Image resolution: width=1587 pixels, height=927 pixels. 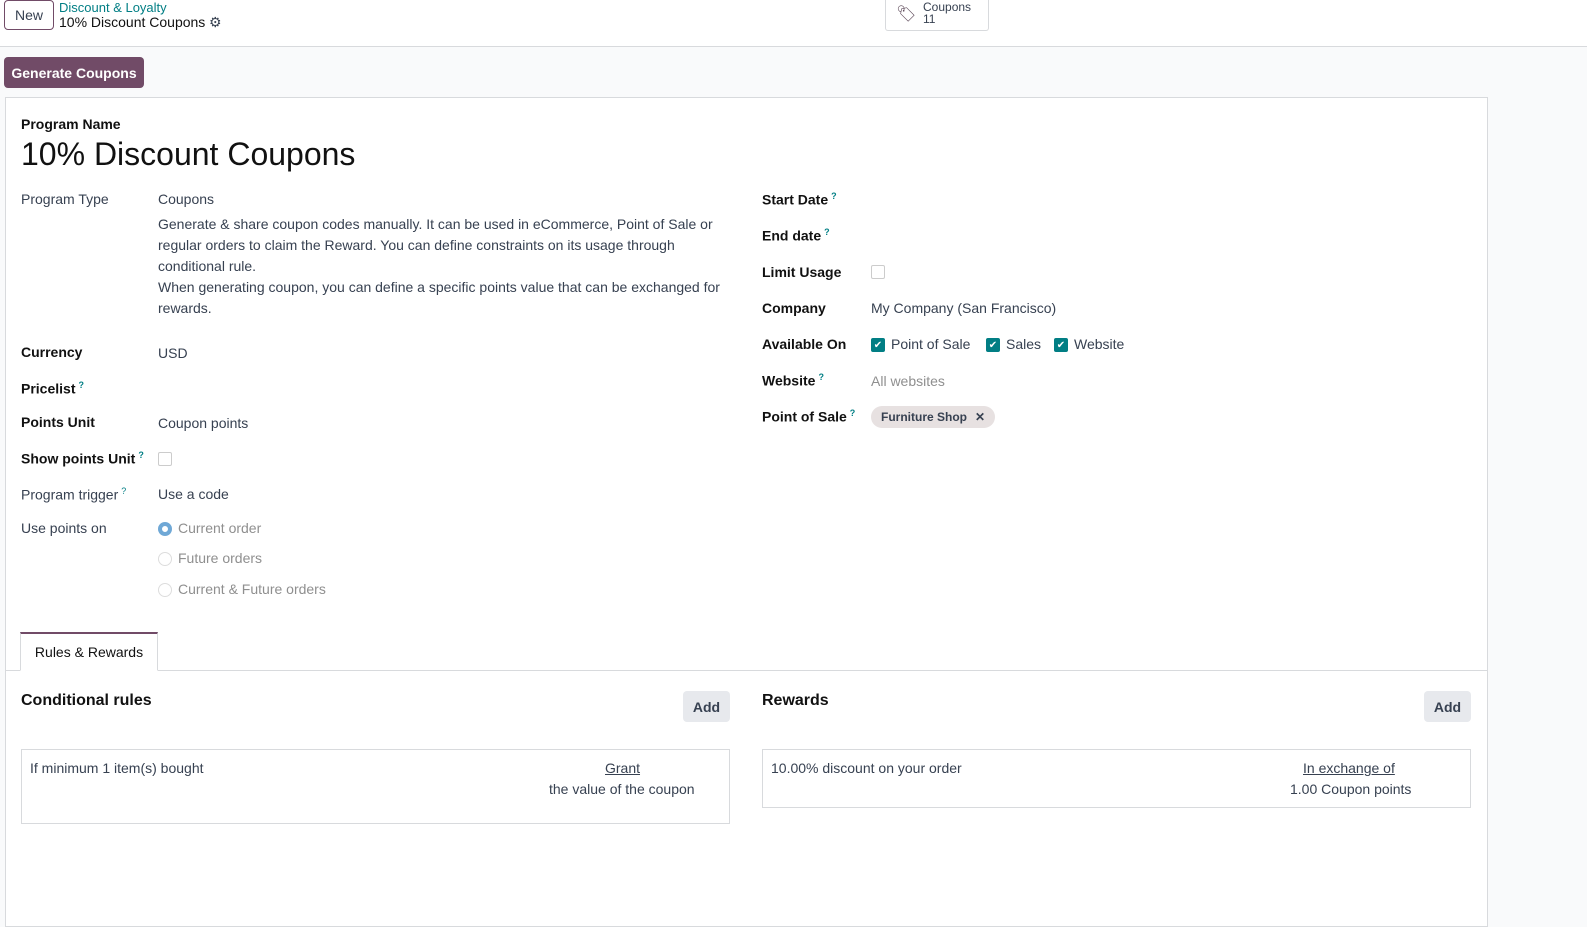 I want to click on available-on-website: ✔ Website, so click(x=1089, y=344).